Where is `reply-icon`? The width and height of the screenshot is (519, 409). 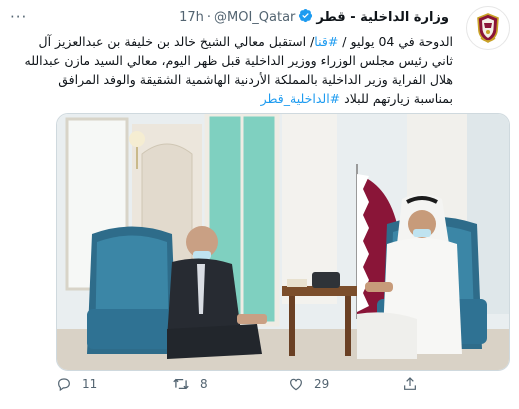 reply-icon is located at coordinates (64, 385).